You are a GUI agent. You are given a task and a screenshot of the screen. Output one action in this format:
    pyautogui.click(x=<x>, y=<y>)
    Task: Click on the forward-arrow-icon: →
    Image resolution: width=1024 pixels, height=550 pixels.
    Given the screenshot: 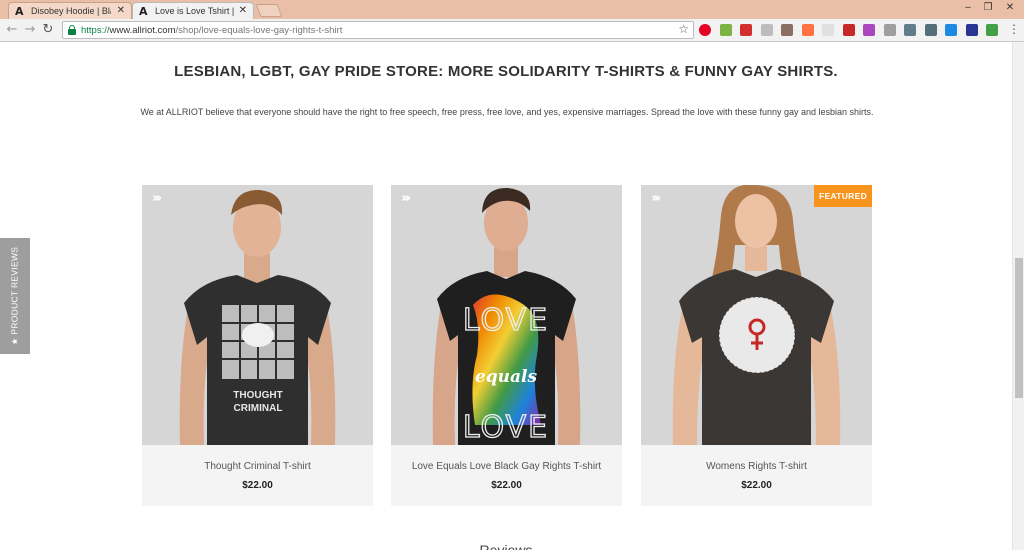 What is the action you would take?
    pyautogui.click(x=30, y=29)
    